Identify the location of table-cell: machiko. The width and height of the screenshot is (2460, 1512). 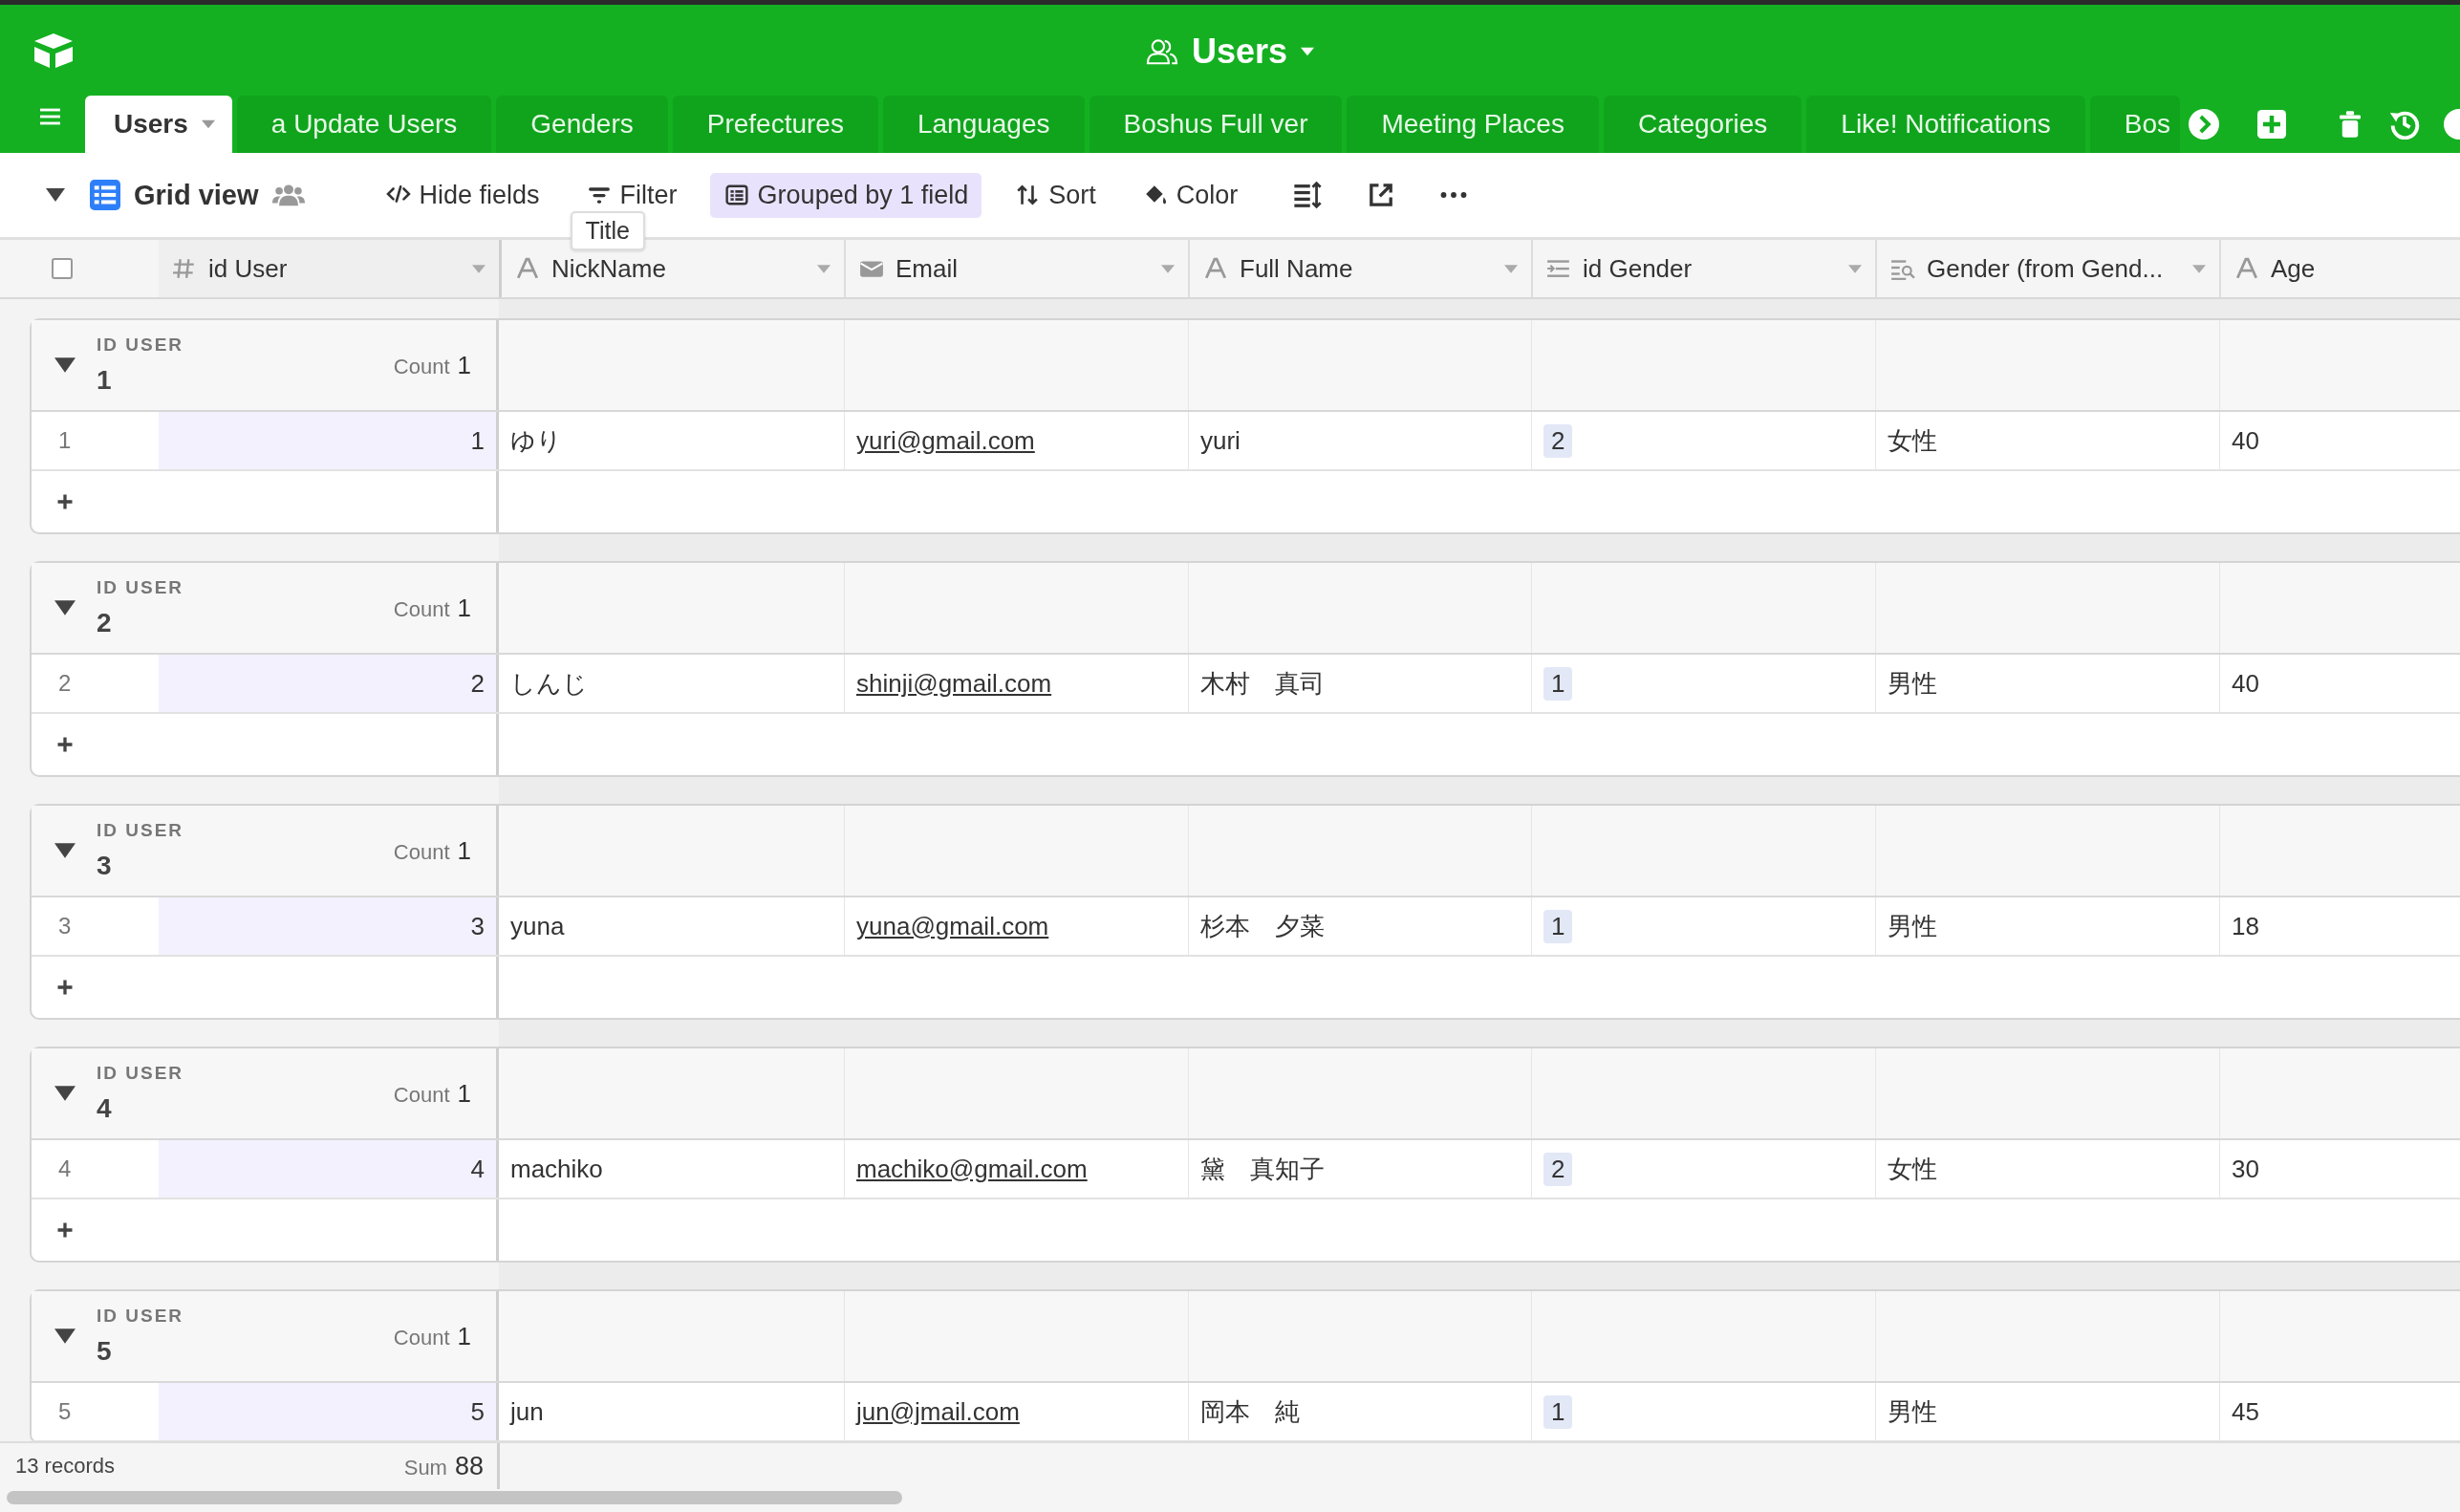
(556, 1169).